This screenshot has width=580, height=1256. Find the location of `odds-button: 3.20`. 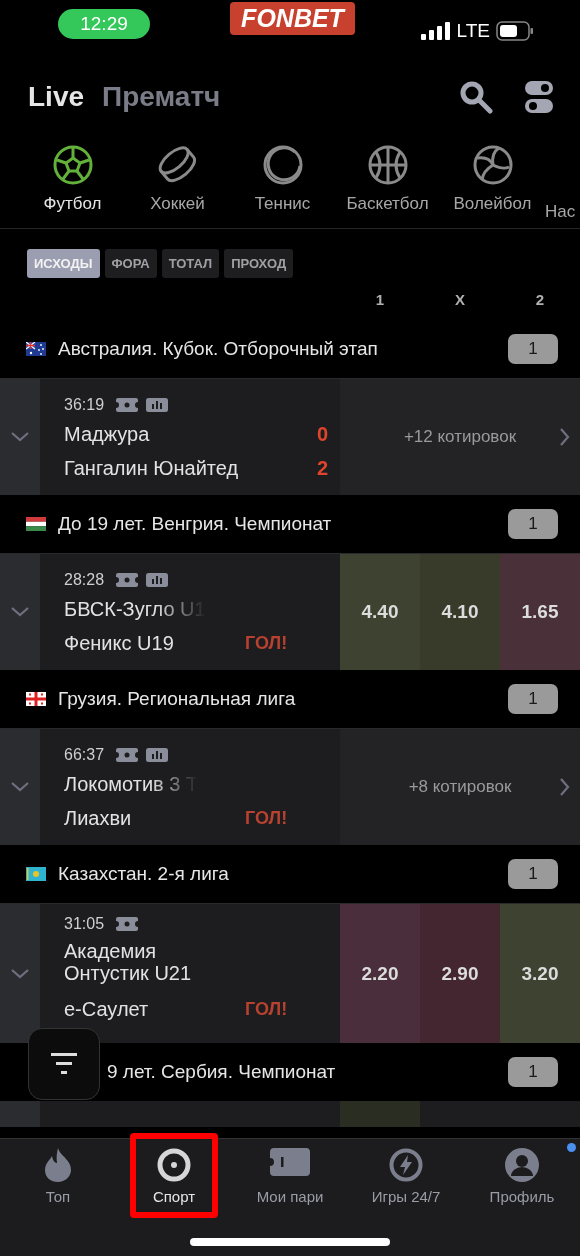

odds-button: 3.20 is located at coordinates (540, 973).